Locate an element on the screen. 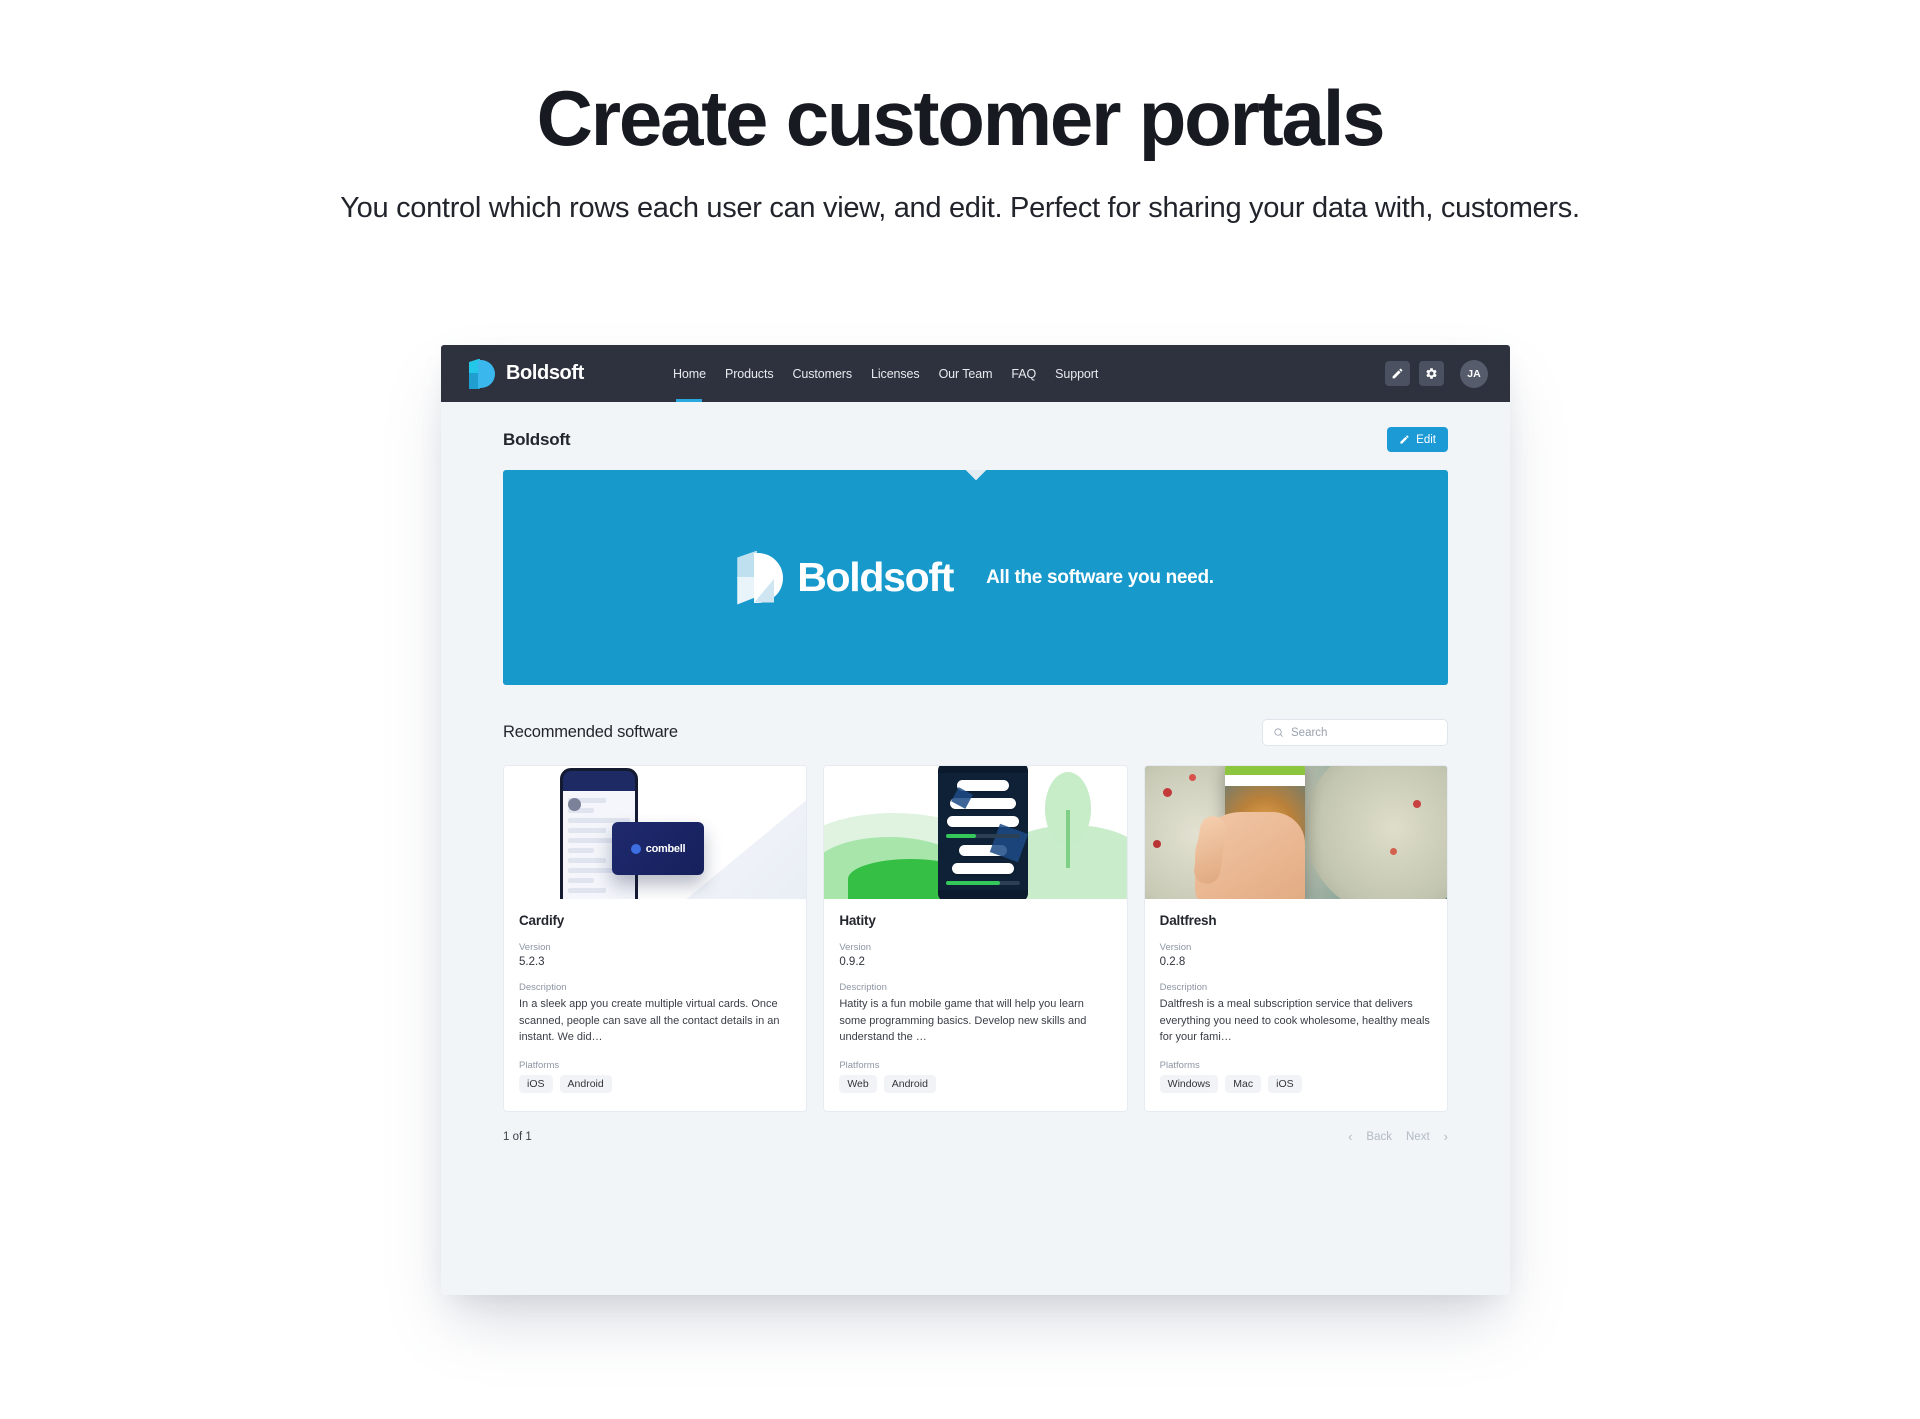 The width and height of the screenshot is (1920, 1419). navbar-actions: JA is located at coordinates (1436, 373).